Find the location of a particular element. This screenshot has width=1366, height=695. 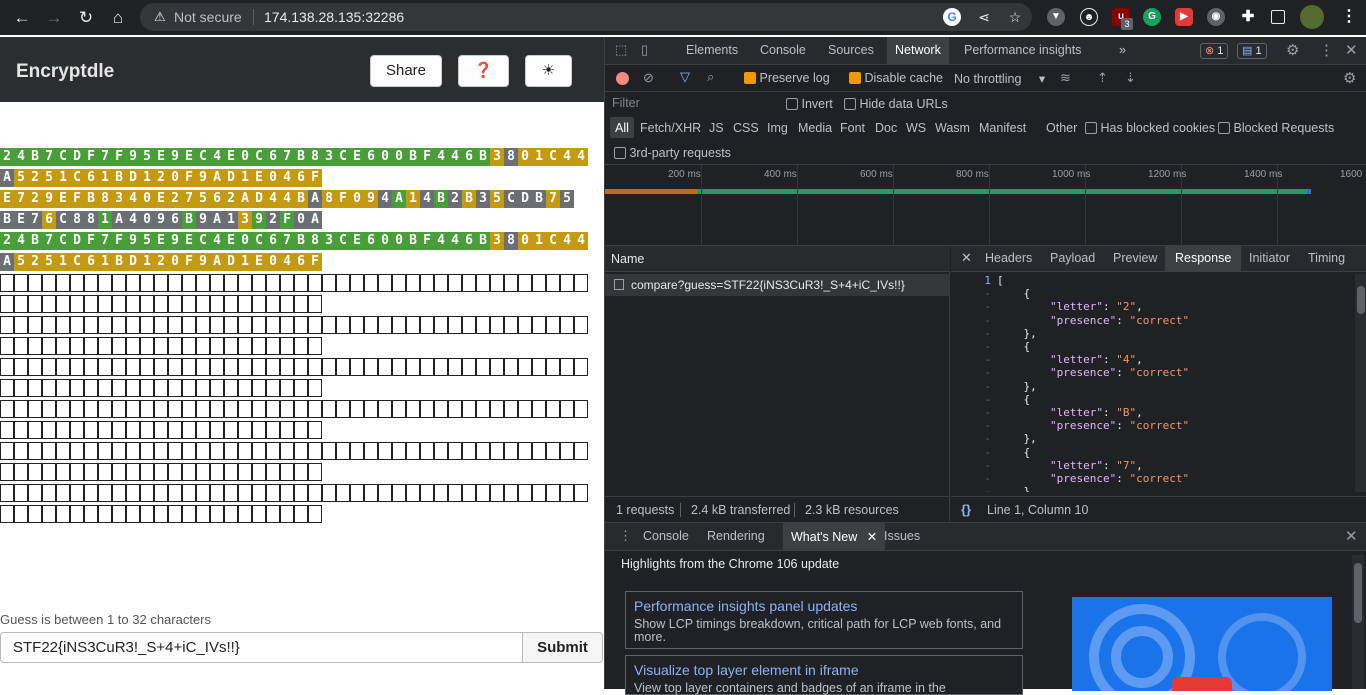

type-filter-media: Media is located at coordinates (815, 128).